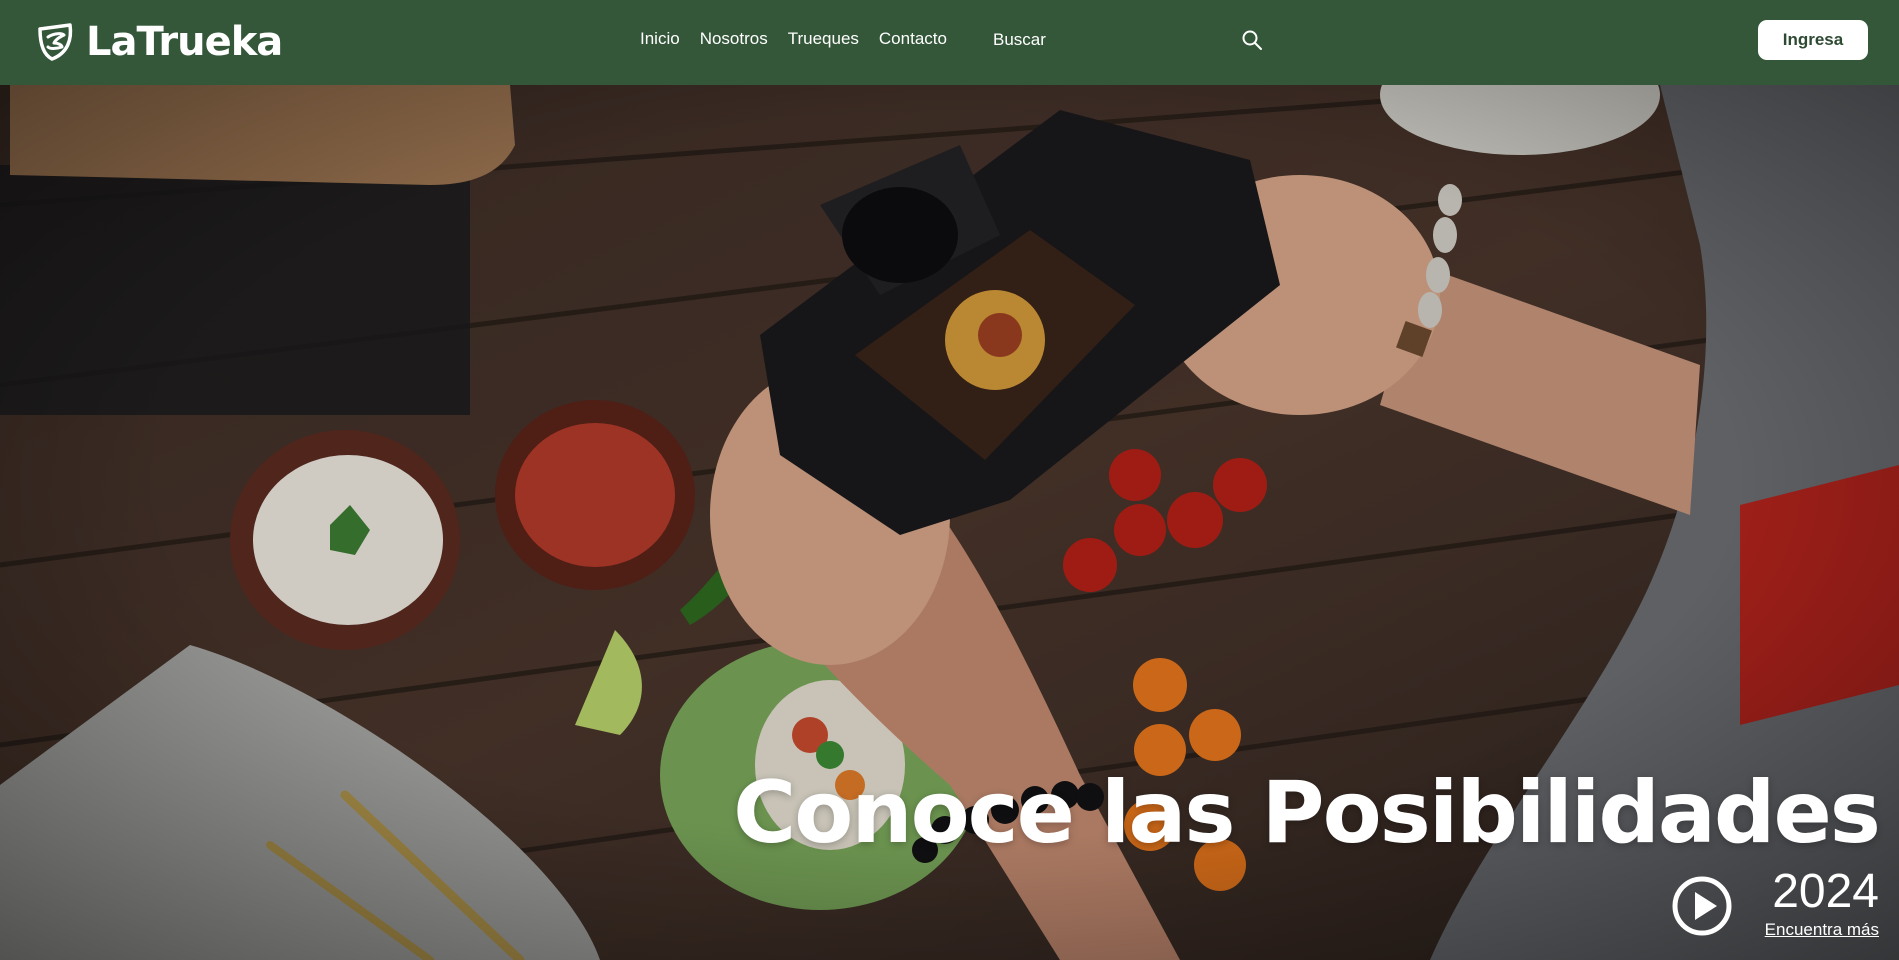  I want to click on hero-title: Conoce las Posibilidades, so click(1307, 813).